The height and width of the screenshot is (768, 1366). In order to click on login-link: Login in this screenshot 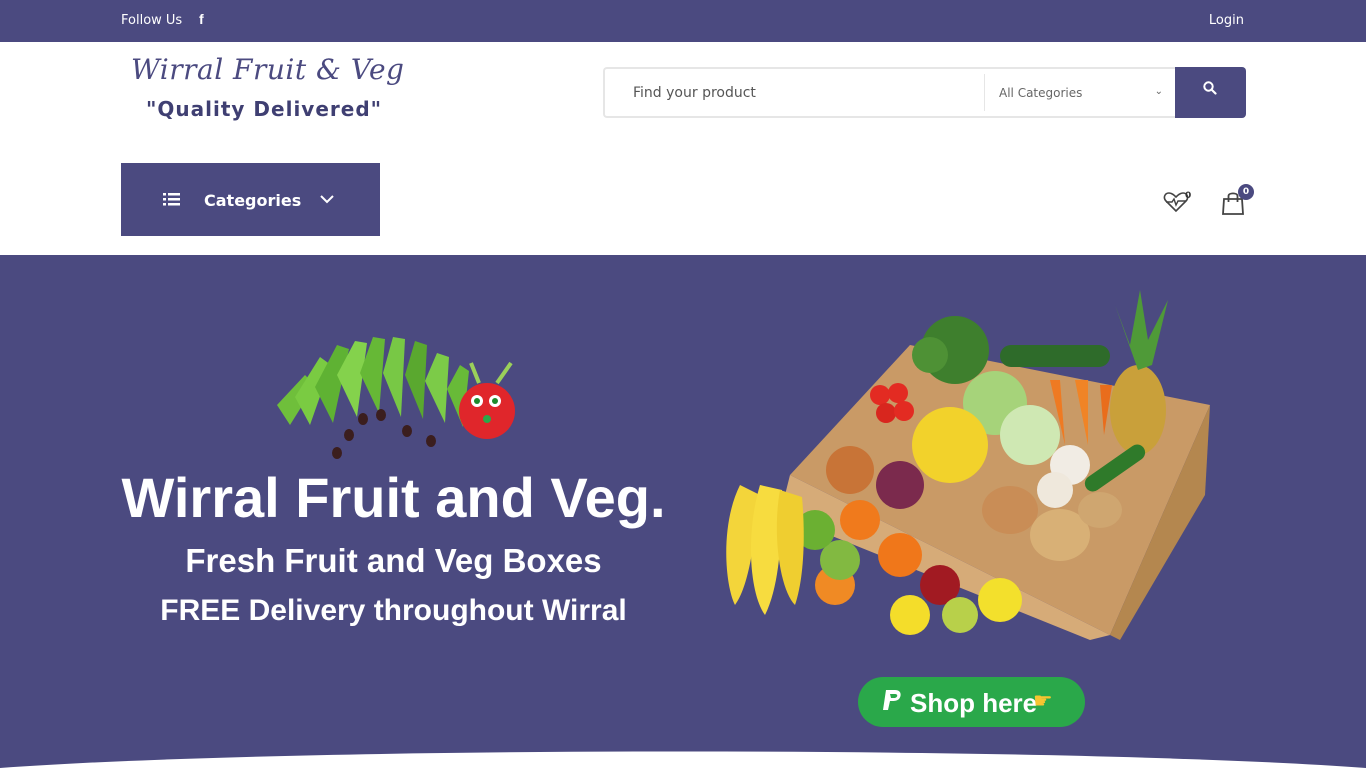, I will do `click(1226, 20)`.